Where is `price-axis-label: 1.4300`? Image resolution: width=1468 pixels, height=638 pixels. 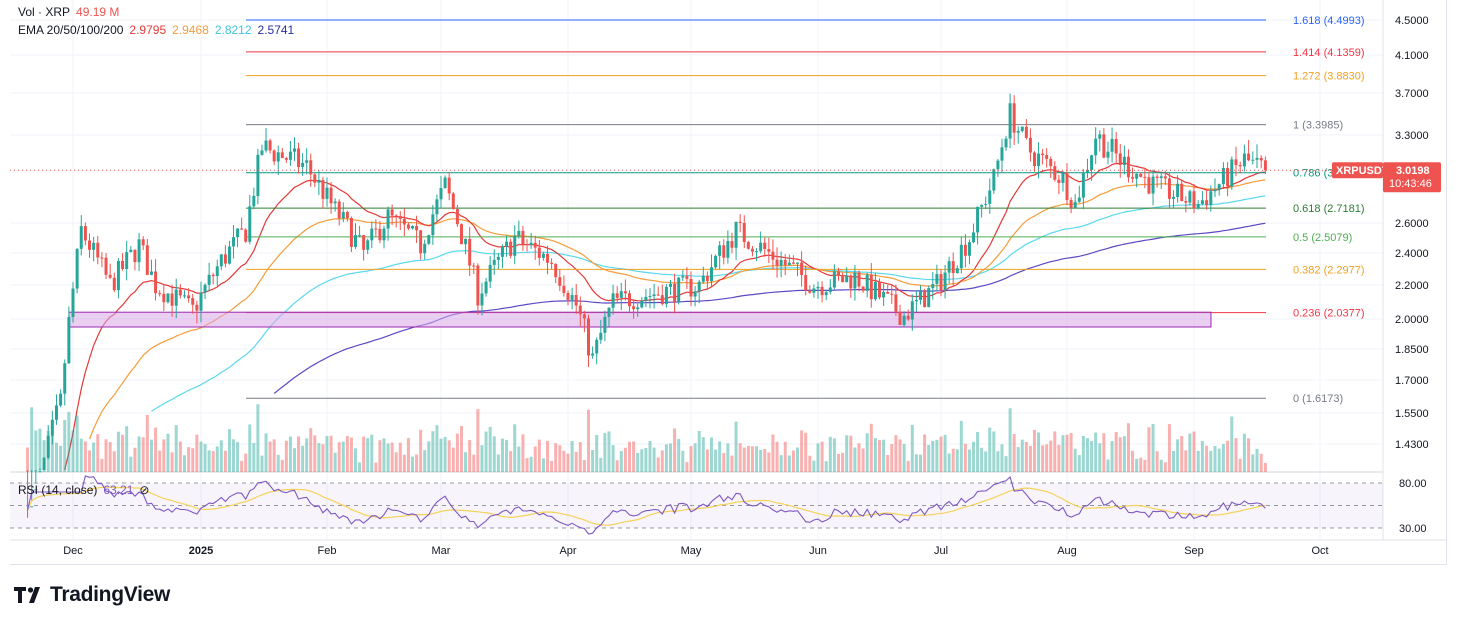 price-axis-label: 1.4300 is located at coordinates (1412, 445).